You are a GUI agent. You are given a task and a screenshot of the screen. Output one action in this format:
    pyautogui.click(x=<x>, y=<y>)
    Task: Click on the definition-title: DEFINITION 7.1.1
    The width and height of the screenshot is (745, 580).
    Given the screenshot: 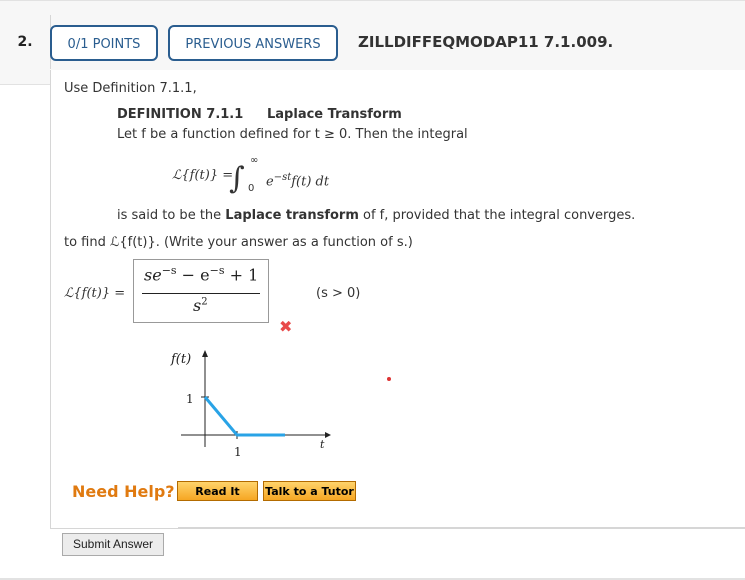 What is the action you would take?
    pyautogui.click(x=180, y=114)
    